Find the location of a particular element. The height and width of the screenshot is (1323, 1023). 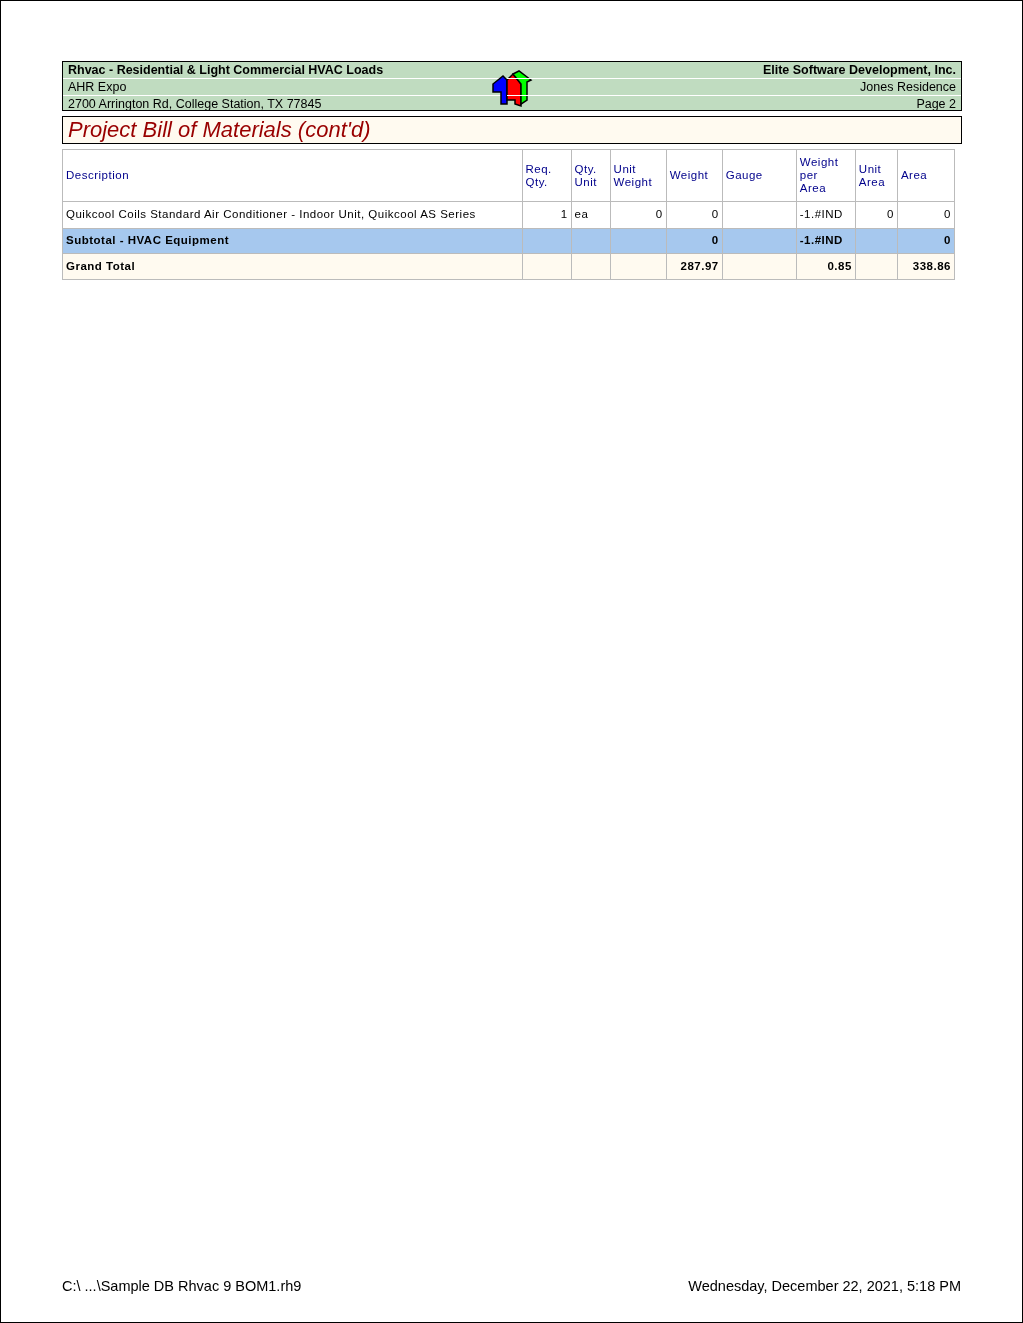

company-name: Elite Software Development, Inc. is located at coordinates (859, 70).